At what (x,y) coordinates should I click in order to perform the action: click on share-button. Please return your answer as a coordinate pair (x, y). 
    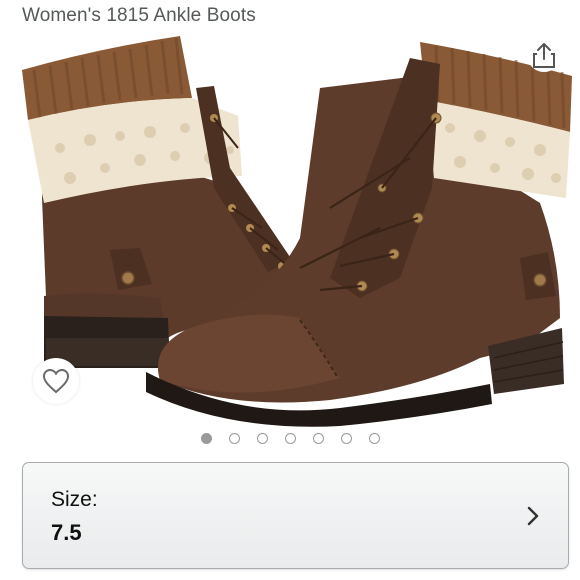
    Looking at the image, I should click on (544, 55).